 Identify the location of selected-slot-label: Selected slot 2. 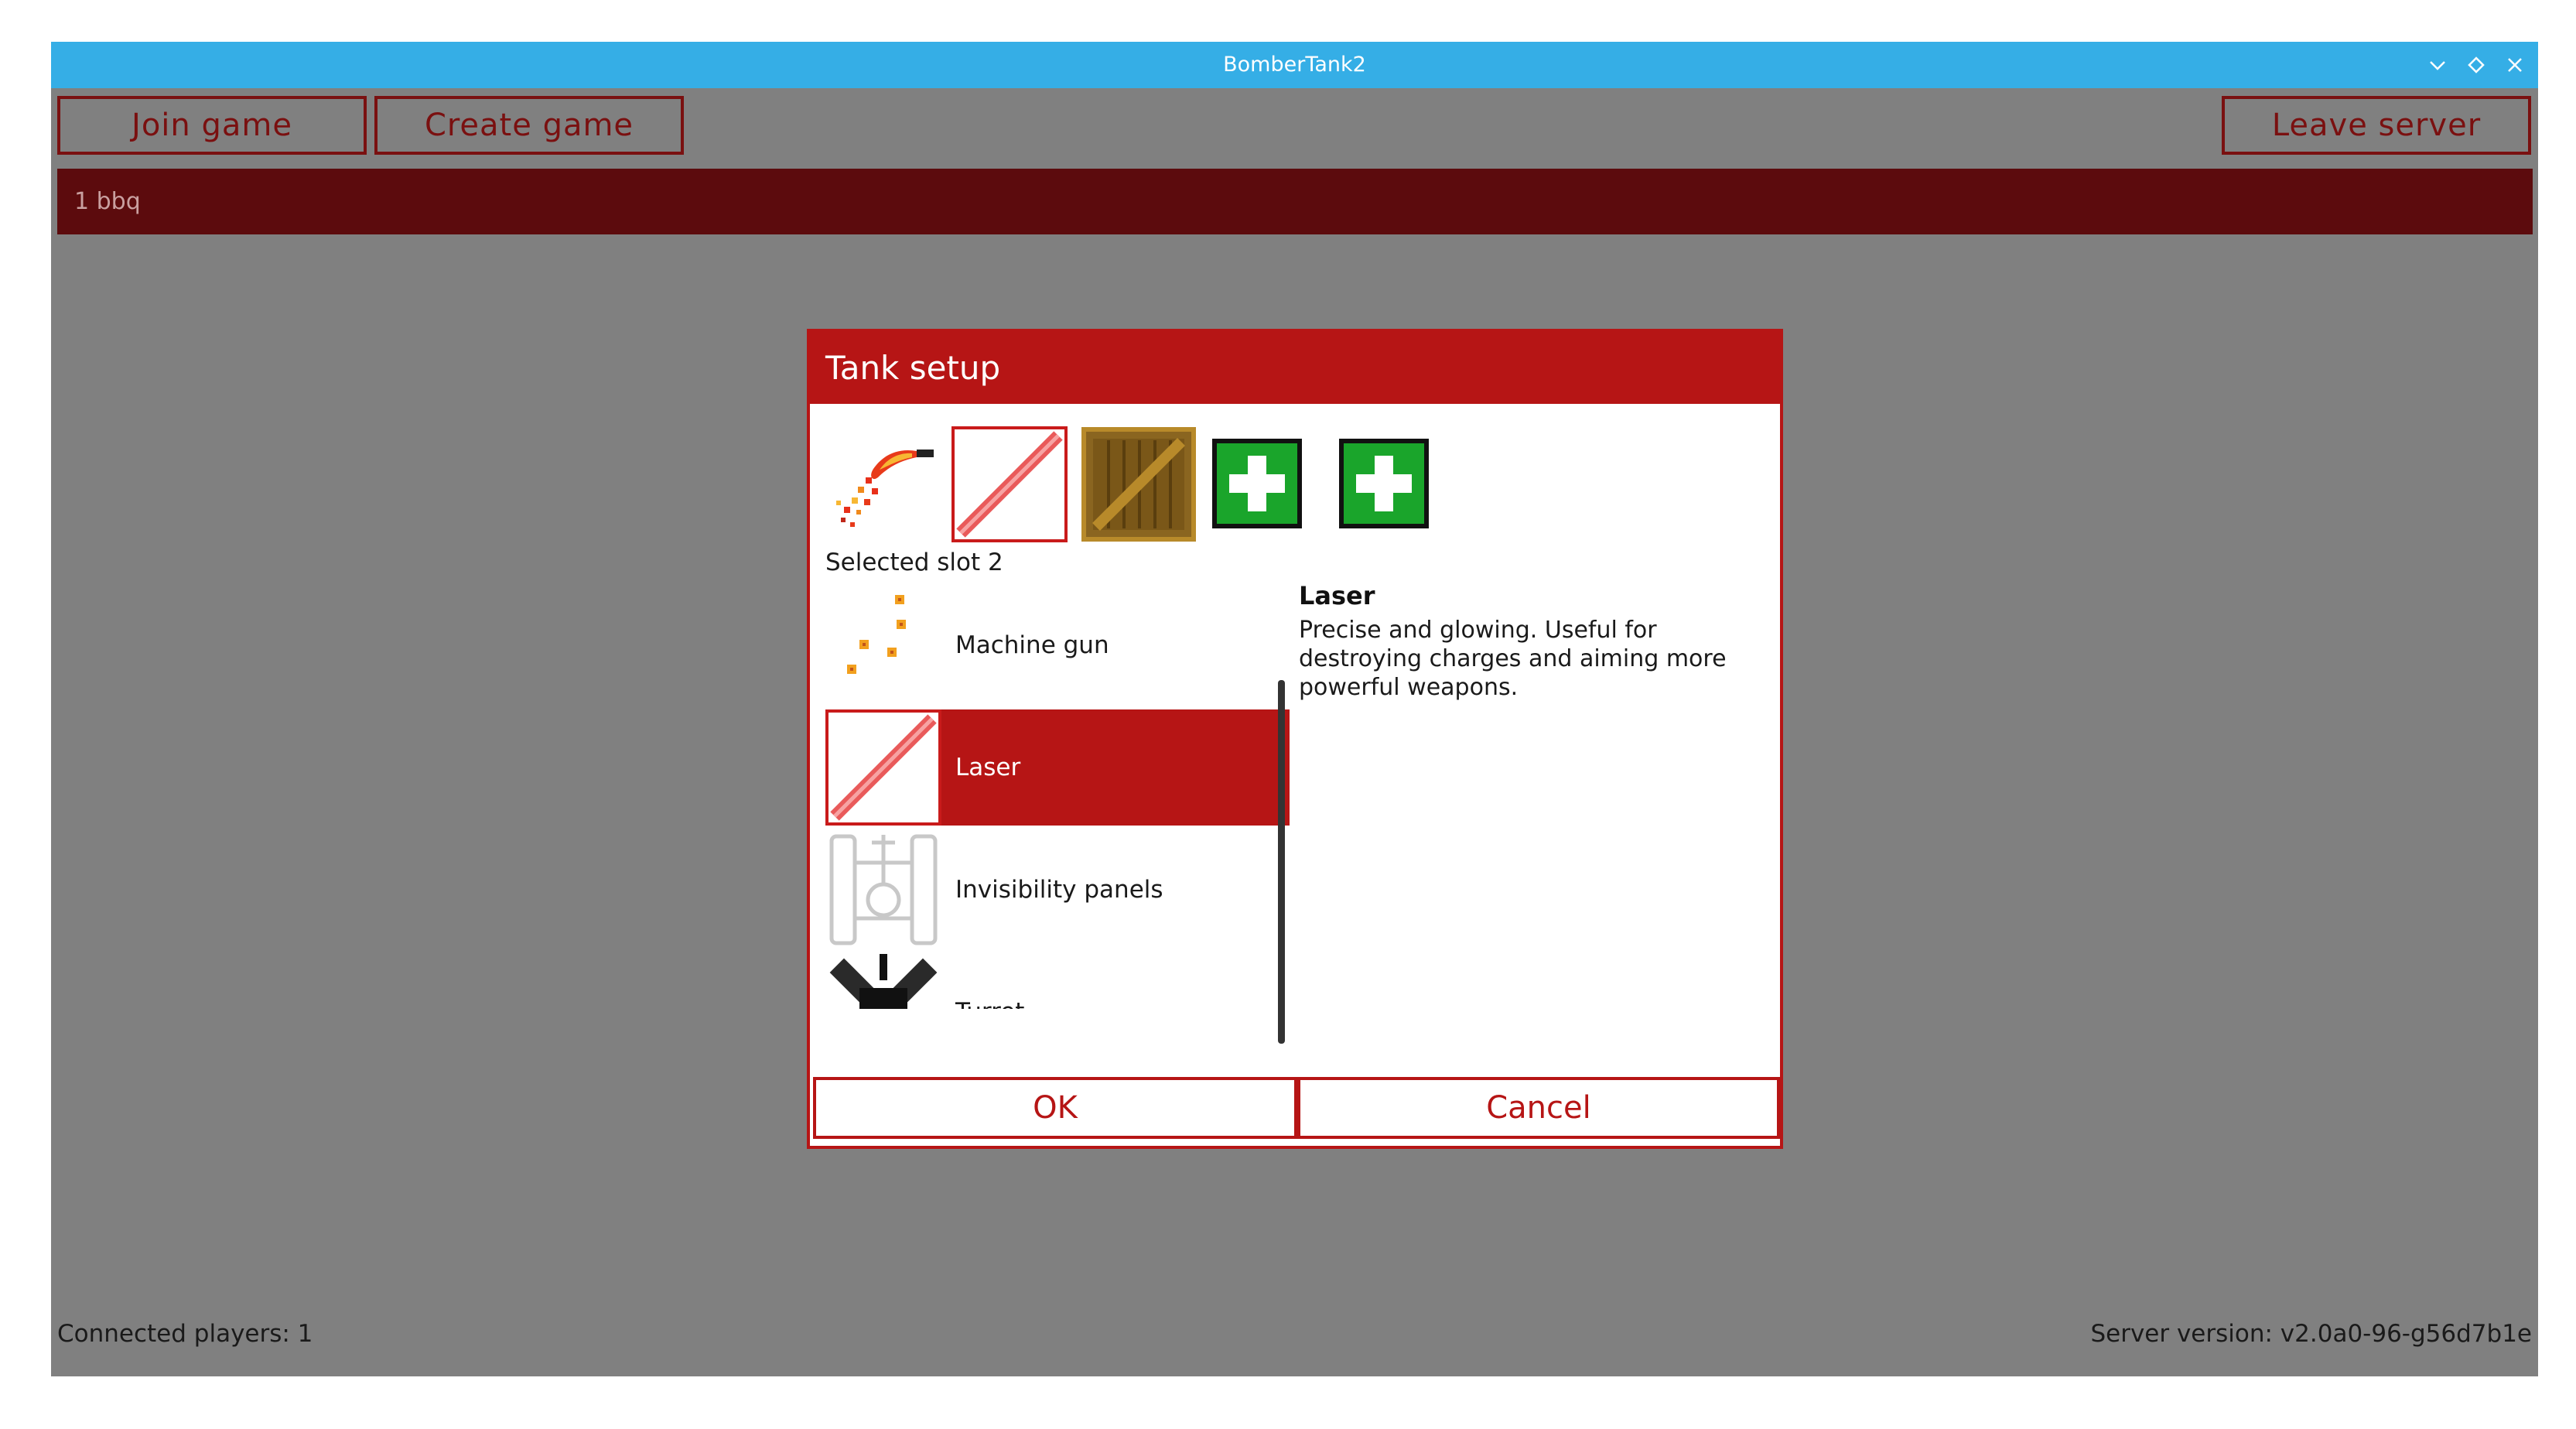
(914, 562).